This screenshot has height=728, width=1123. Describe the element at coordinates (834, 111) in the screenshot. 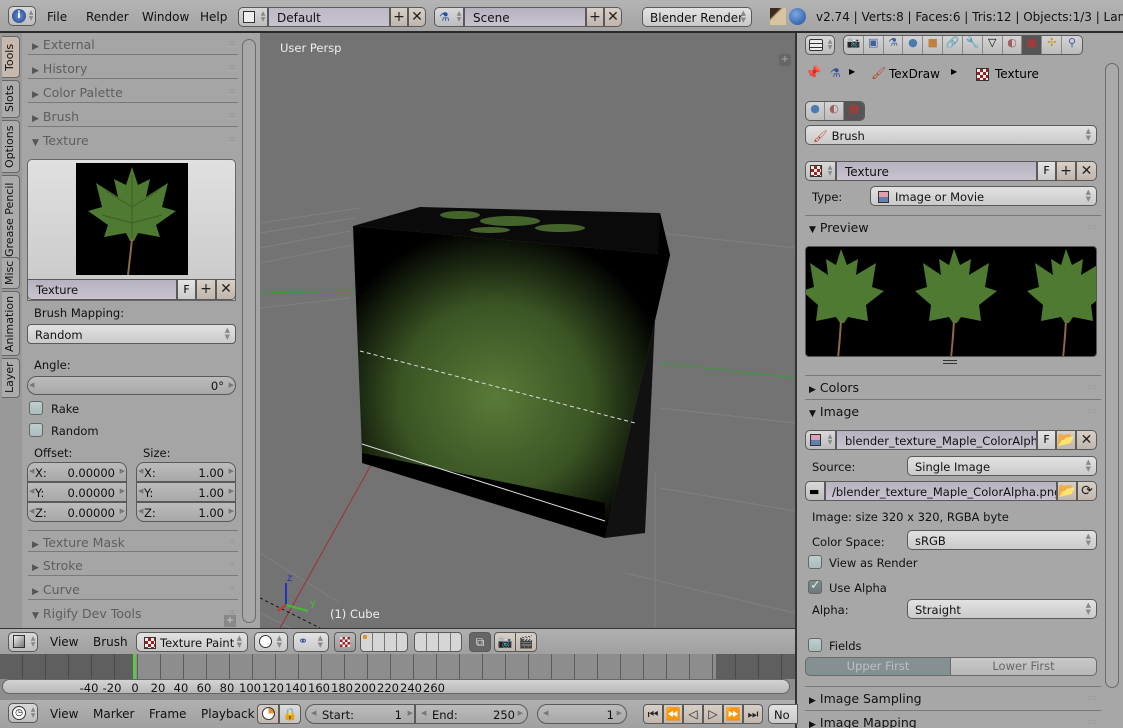

I see `material-texture-button: ◐` at that location.